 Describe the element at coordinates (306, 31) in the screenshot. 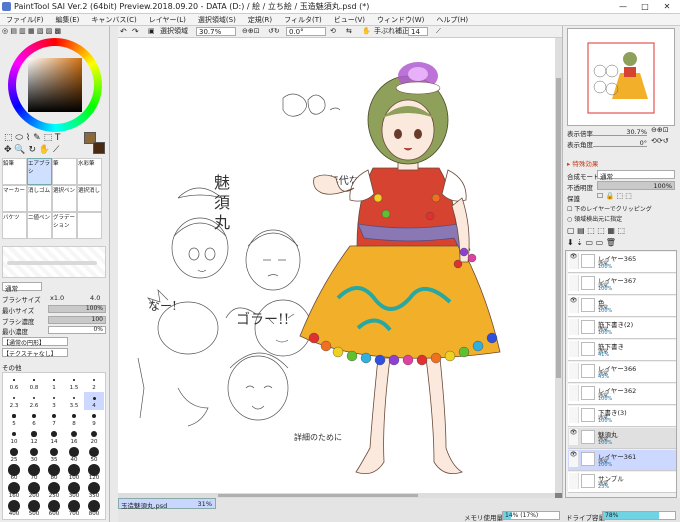

I see `rotation-select: 0.0°` at that location.